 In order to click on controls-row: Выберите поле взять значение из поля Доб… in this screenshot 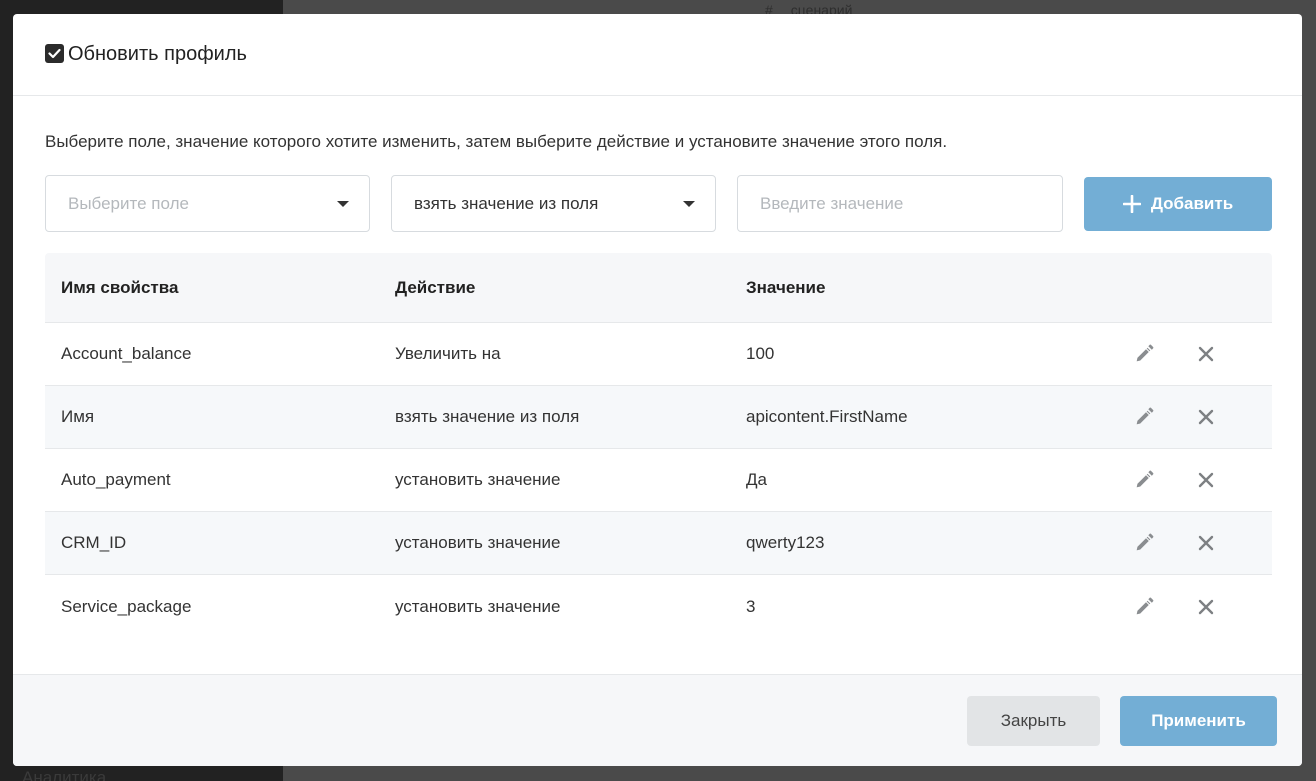, I will do `click(658, 203)`.